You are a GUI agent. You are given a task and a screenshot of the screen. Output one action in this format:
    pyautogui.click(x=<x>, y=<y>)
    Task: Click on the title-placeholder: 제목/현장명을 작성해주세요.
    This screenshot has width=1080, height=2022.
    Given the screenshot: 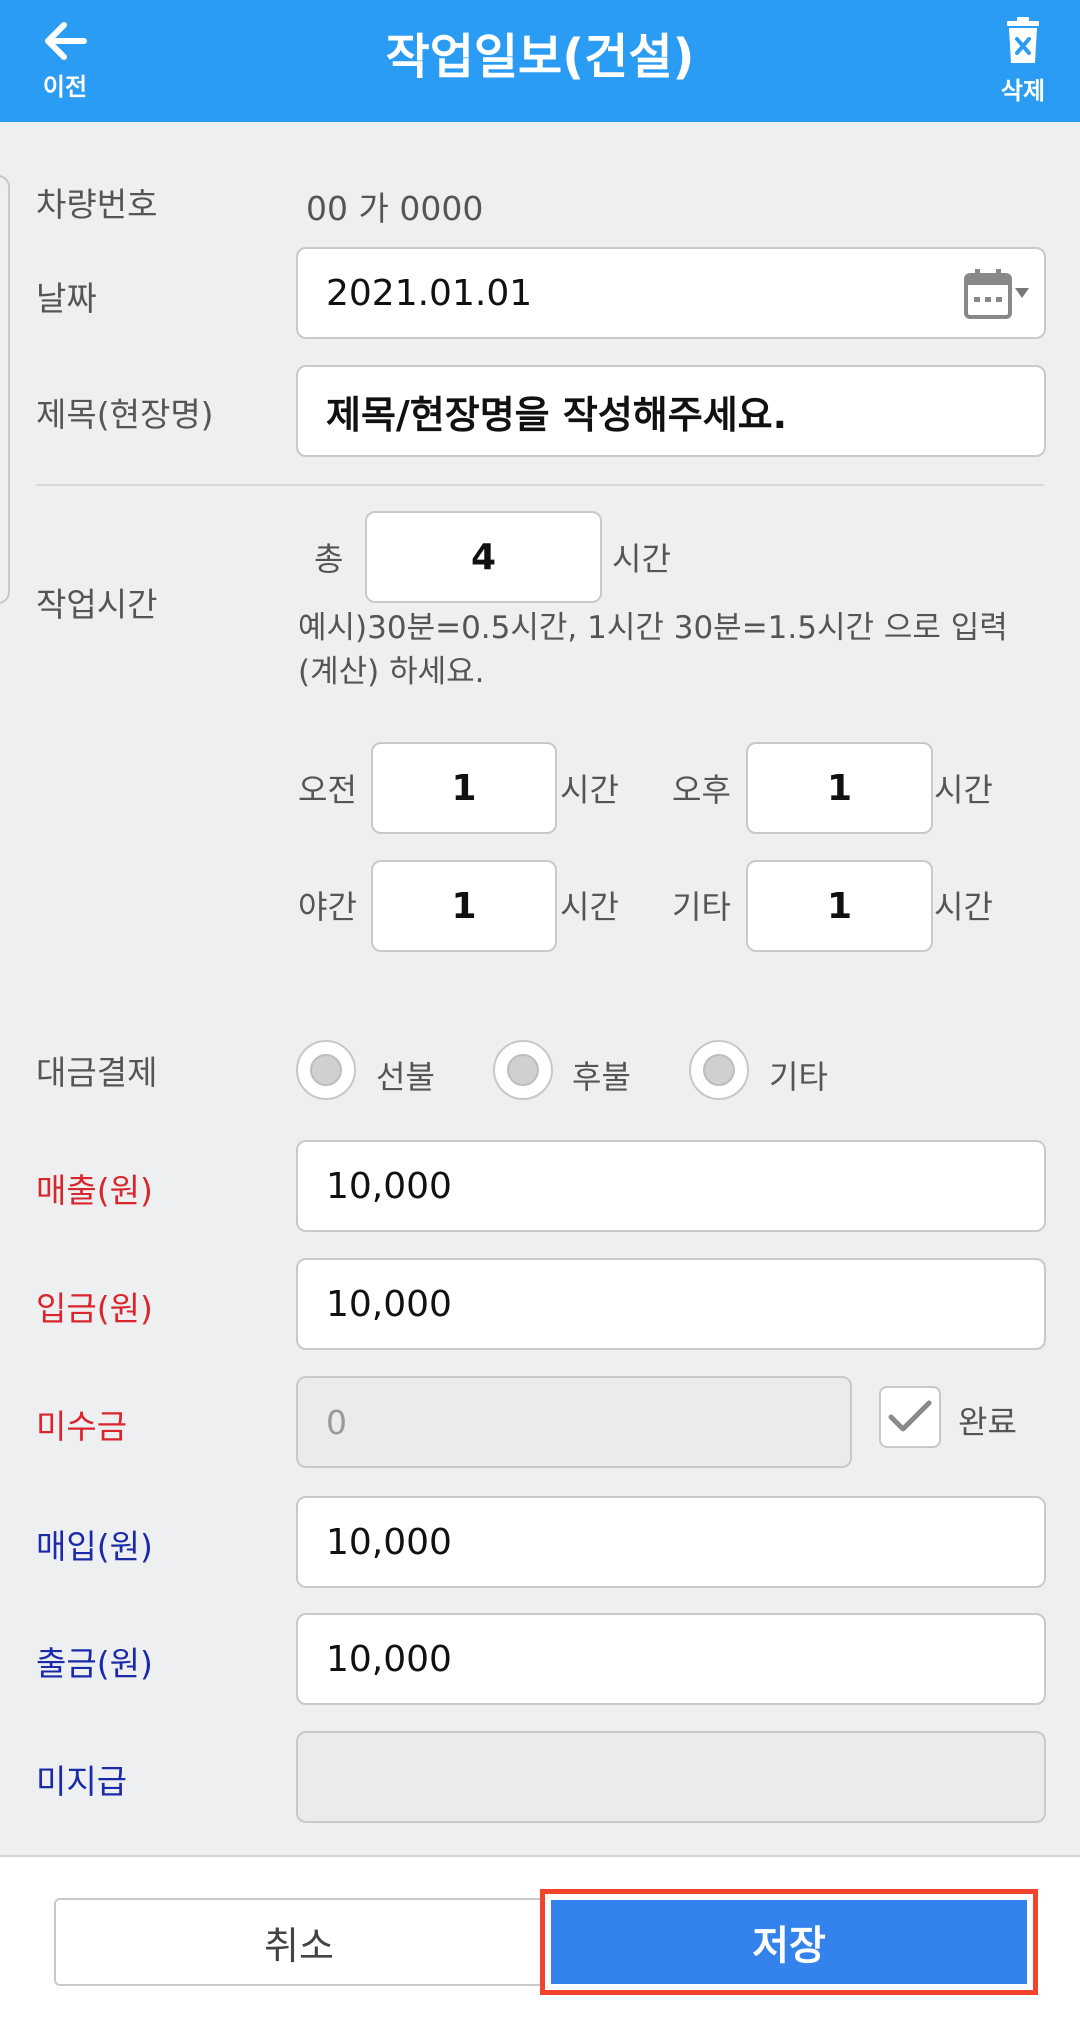 What is the action you would take?
    pyautogui.click(x=557, y=414)
    